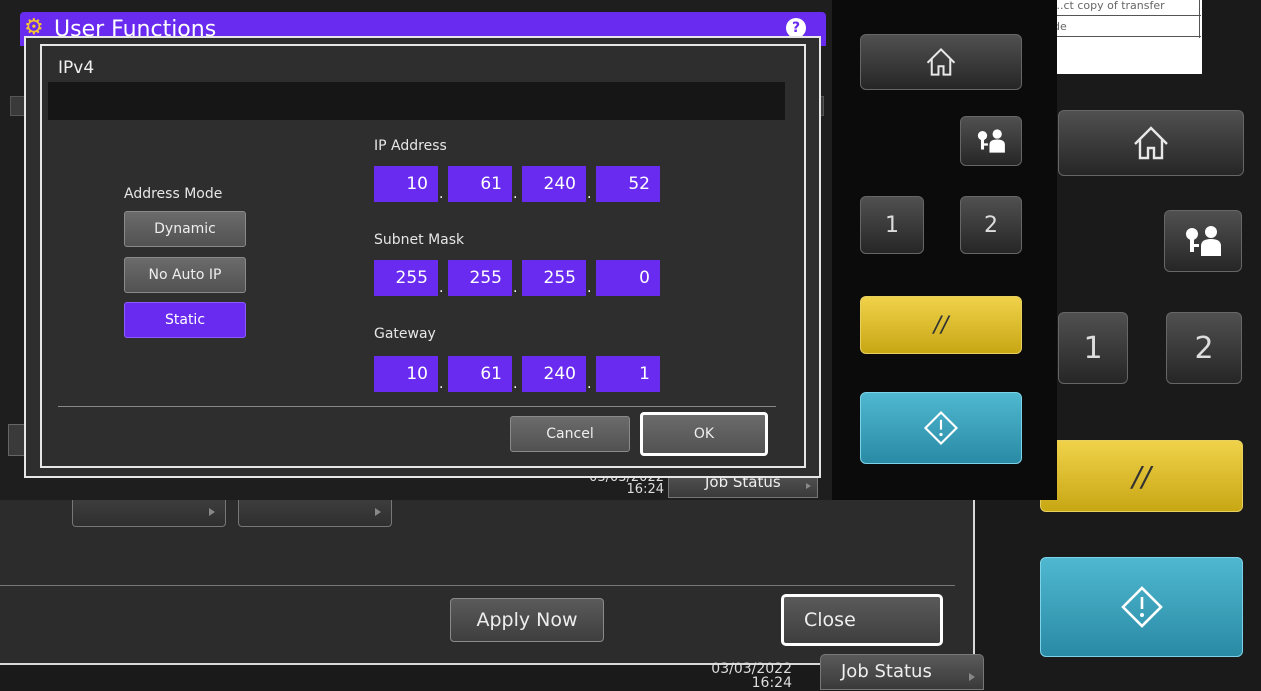 The image size is (1261, 691). Describe the element at coordinates (477, 585) in the screenshot. I see `divider` at that location.